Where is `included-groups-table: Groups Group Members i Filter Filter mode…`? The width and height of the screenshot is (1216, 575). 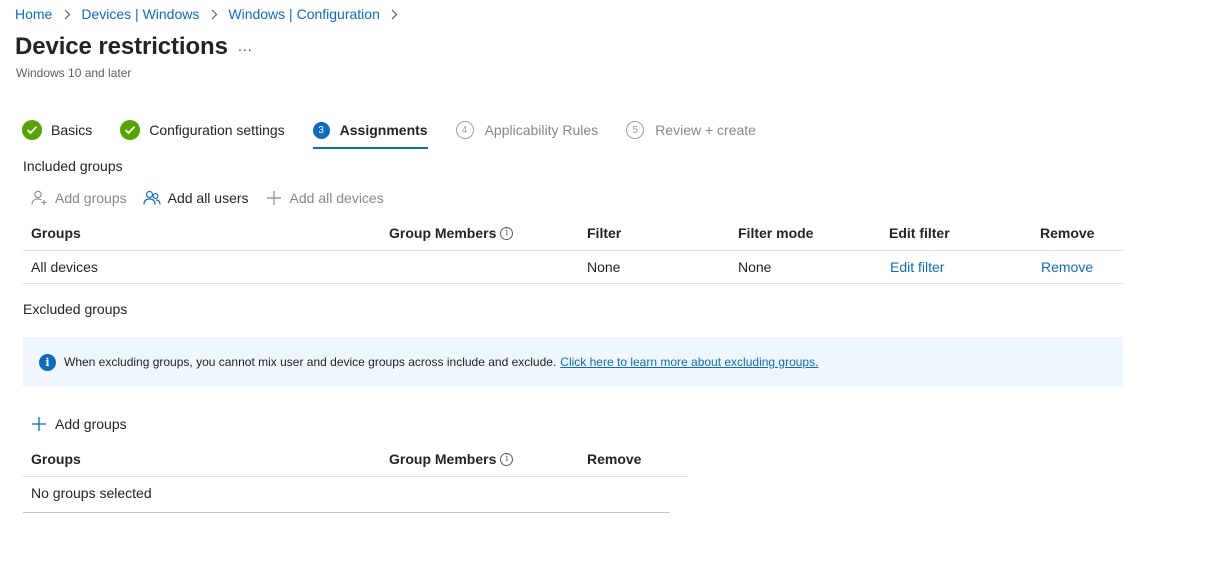 included-groups-table: Groups Group Members i Filter Filter mode… is located at coordinates (573, 250).